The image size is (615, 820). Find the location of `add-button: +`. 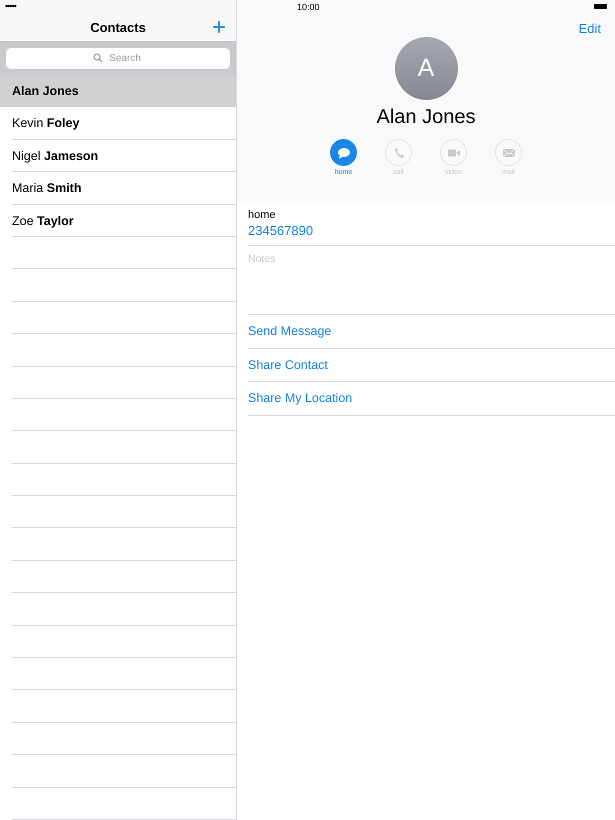

add-button: + is located at coordinates (219, 28).